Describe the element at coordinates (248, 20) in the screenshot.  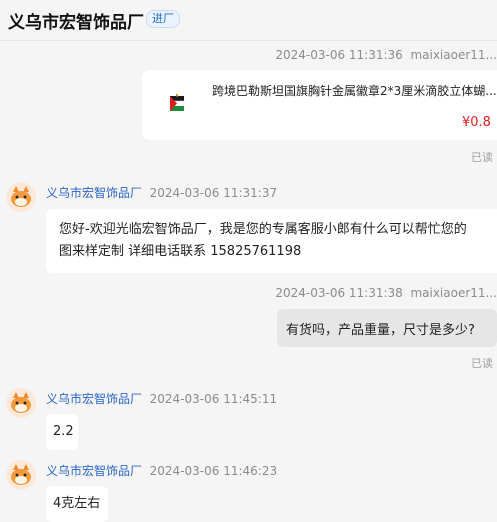
I see `chat-header: 义乌市宏智饰品厂 进厂` at that location.